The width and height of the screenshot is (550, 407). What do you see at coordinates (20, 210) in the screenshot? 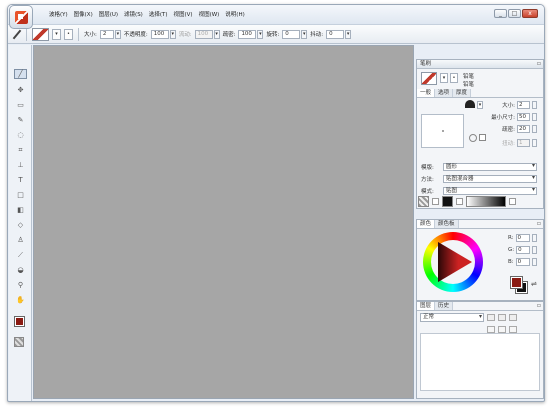
I see `gradient-icon: ◧` at bounding box center [20, 210].